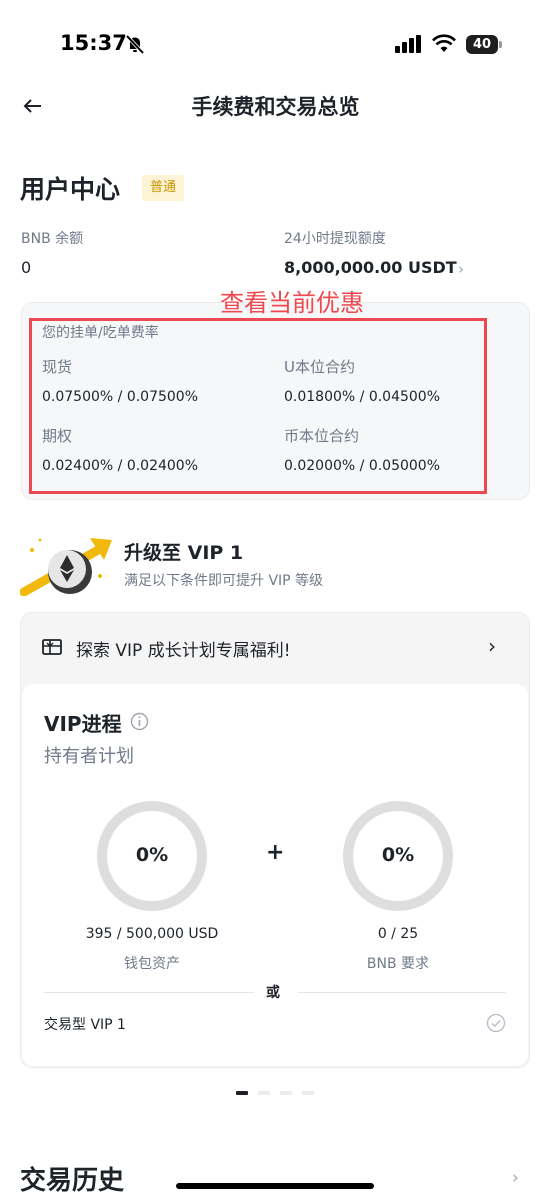 This screenshot has height=1200, width=551. I want to click on wallet-asset-label: 钱包资产, so click(152, 964).